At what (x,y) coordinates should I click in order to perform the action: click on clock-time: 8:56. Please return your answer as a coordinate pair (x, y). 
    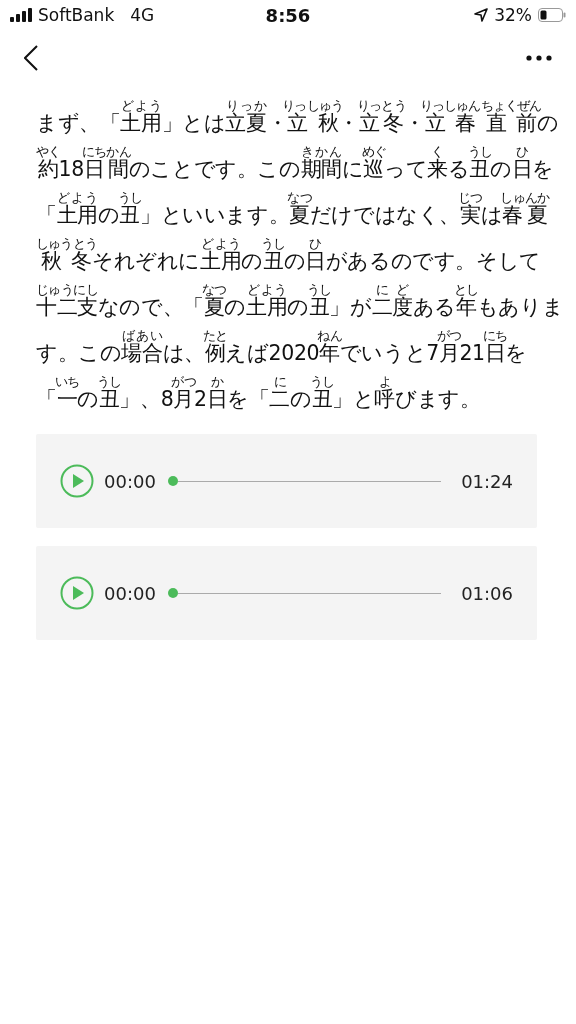
    Looking at the image, I should click on (288, 15).